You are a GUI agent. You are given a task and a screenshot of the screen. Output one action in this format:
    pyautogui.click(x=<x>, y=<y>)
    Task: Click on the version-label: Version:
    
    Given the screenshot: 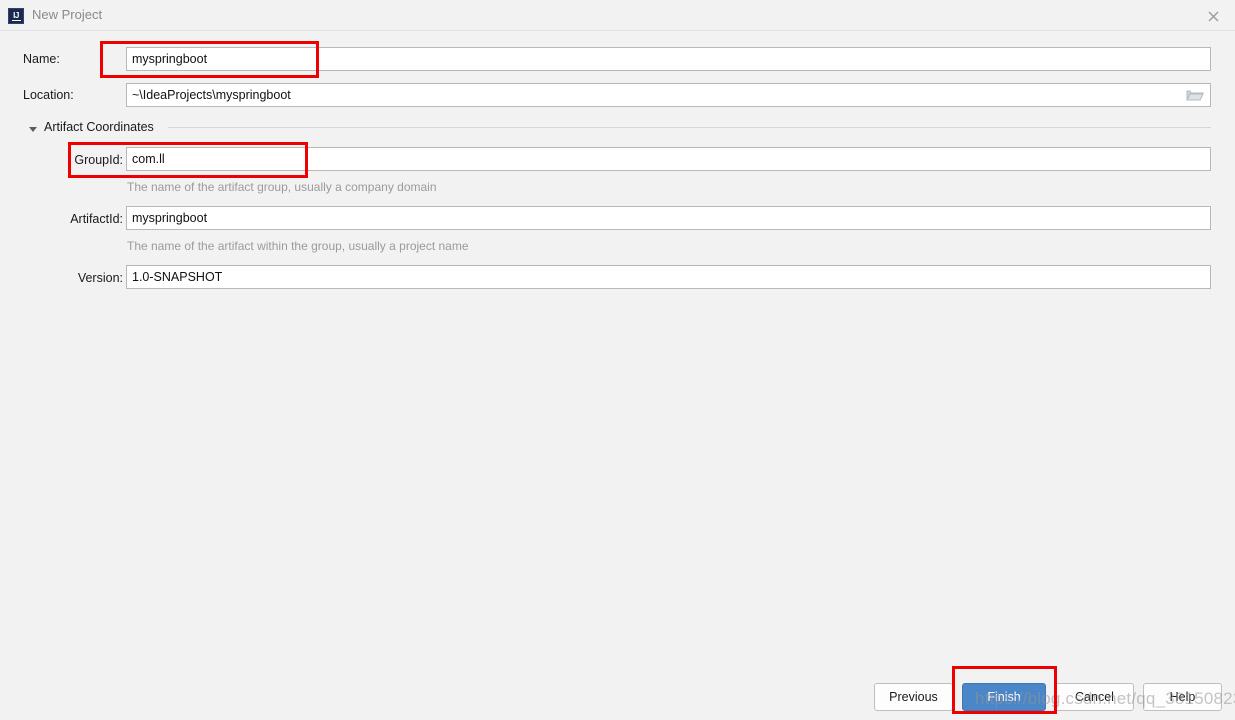 What is the action you would take?
    pyautogui.click(x=100, y=278)
    